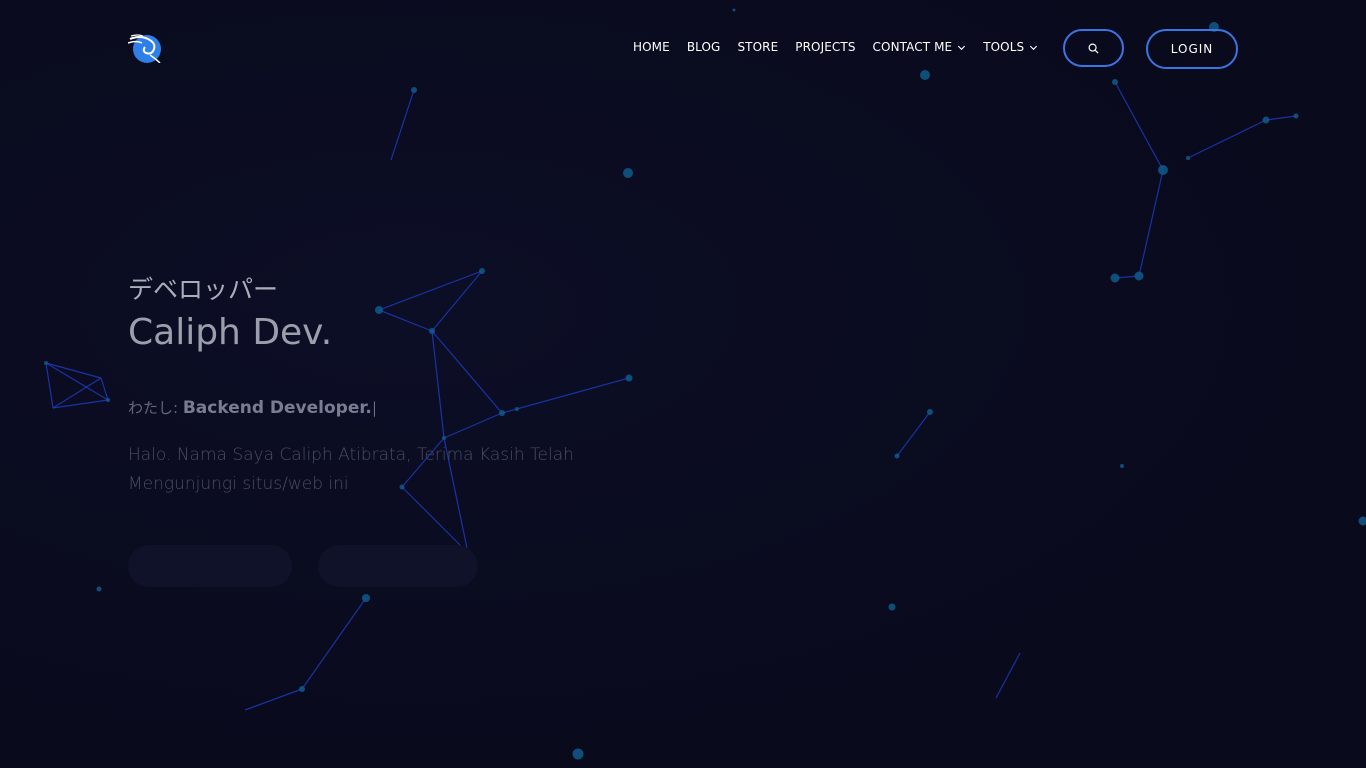  What do you see at coordinates (912, 47) in the screenshot?
I see `nav-contact-me-label: CONTACT ME` at bounding box center [912, 47].